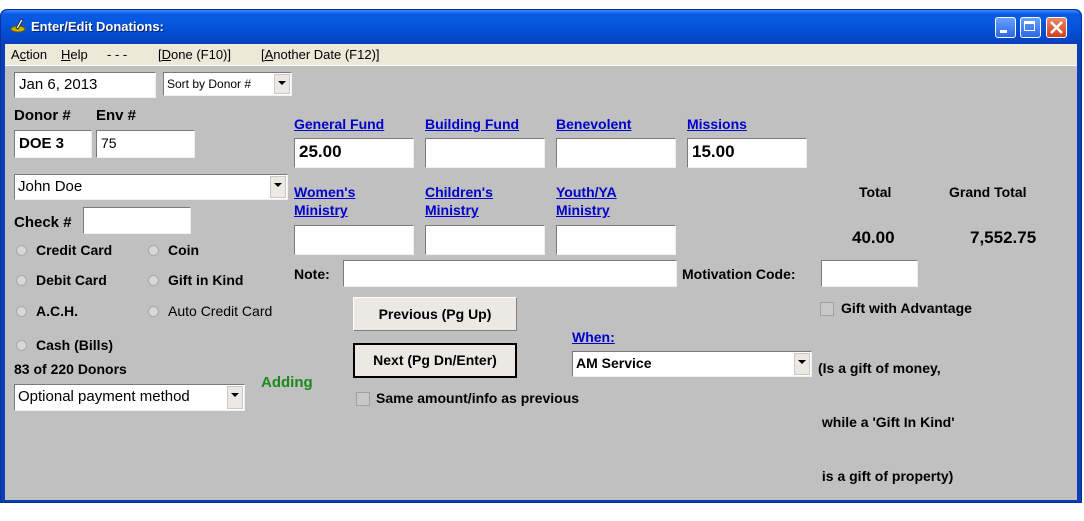  Describe the element at coordinates (1003, 237) in the screenshot. I see `grand-total-value: 7,552.75` at that location.